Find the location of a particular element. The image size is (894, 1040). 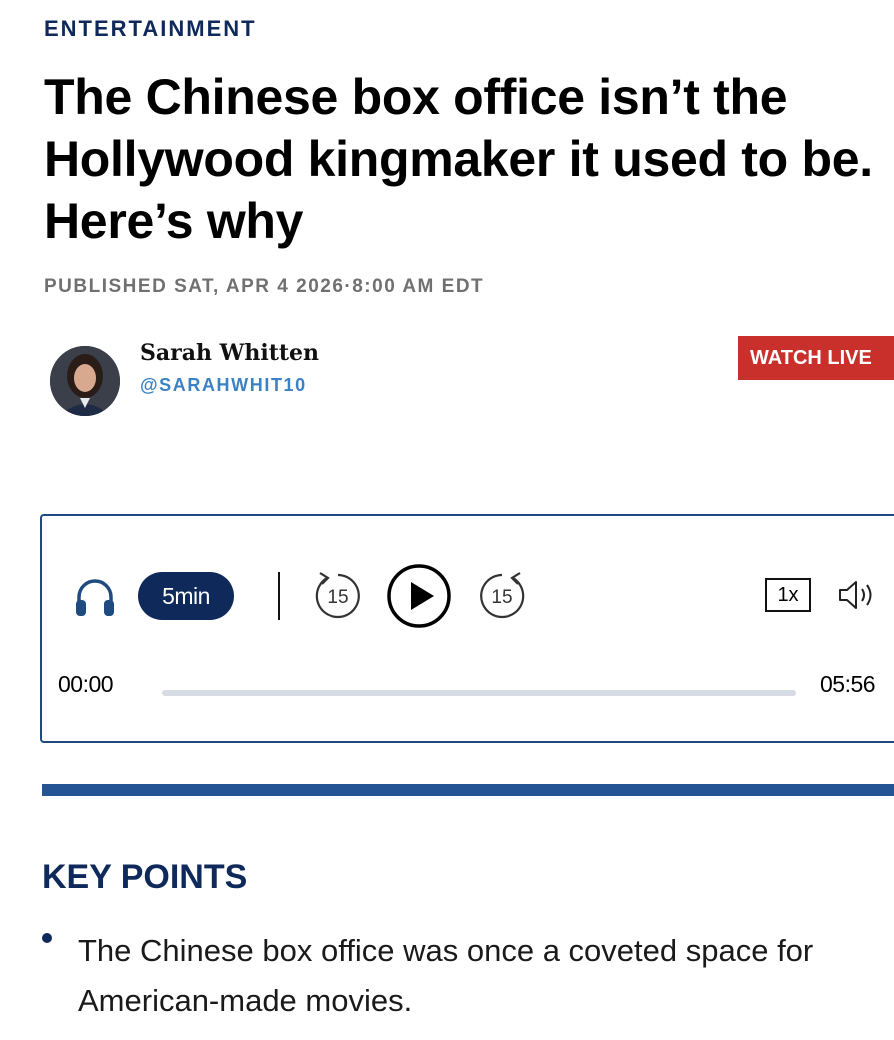

control-divider is located at coordinates (279, 596).